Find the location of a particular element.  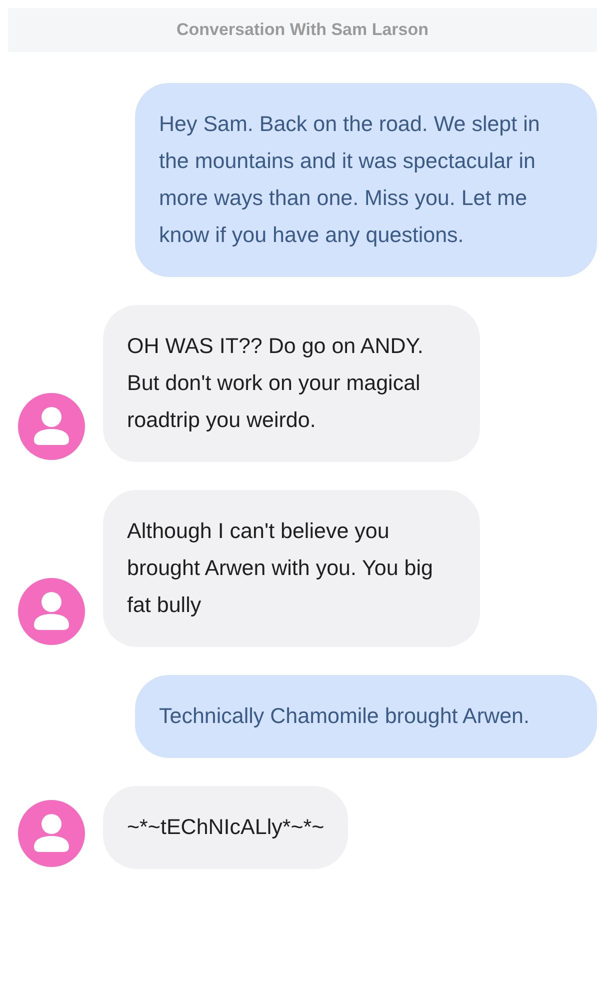

chat-header-title: Conversation With Sam Larson is located at coordinates (302, 30).